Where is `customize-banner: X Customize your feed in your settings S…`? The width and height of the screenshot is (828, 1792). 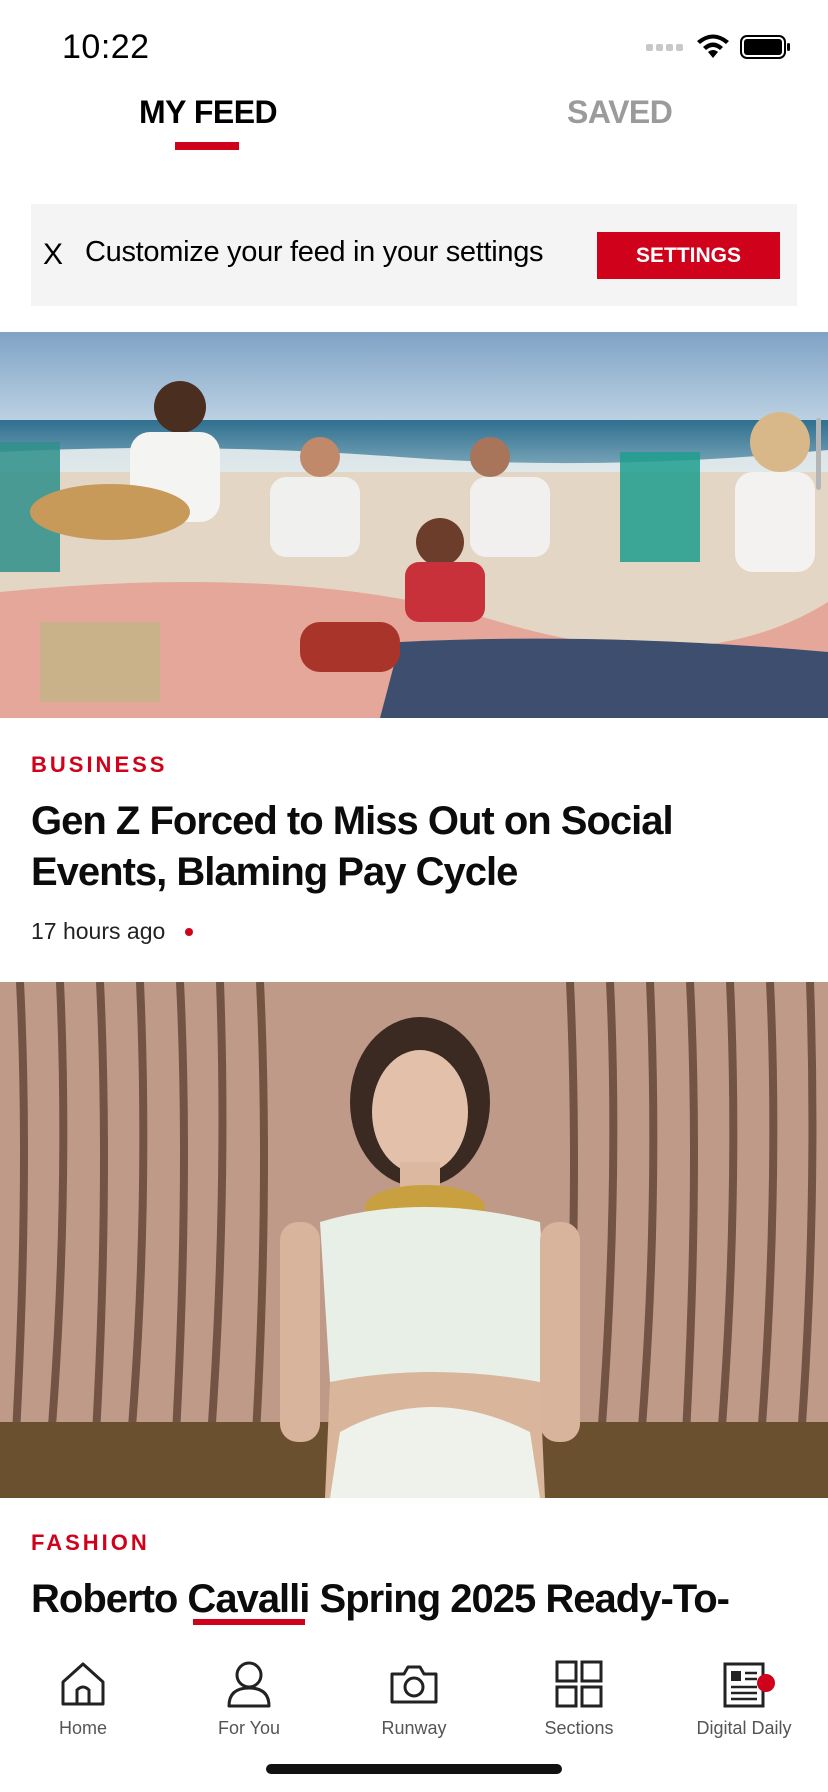 customize-banner: X Customize your feed in your settings S… is located at coordinates (414, 255).